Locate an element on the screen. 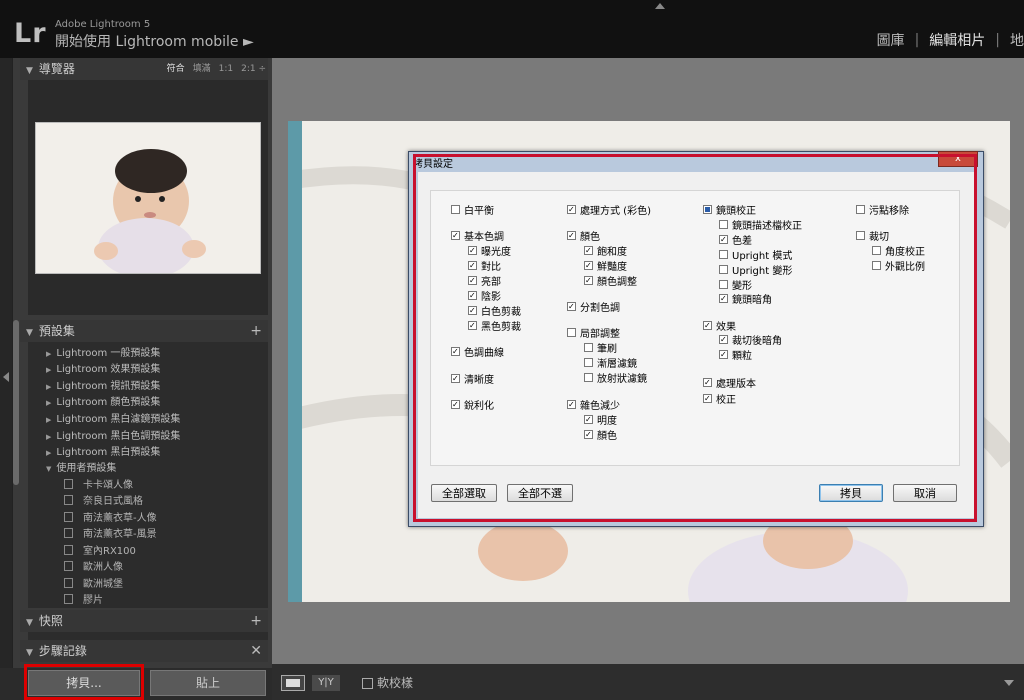 This screenshot has width=1024, height=700. checkbox-label: 清晰度 is located at coordinates (479, 380).